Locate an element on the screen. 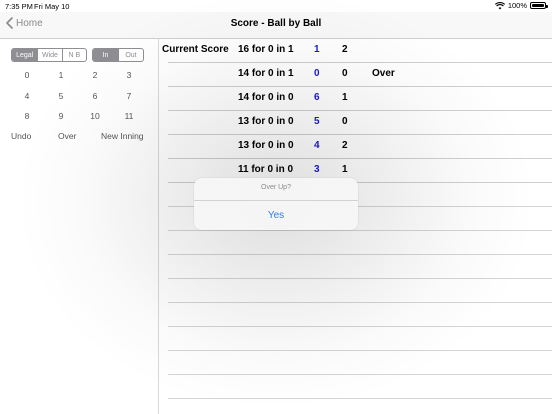  over-up-alert: Over Up? Yes is located at coordinates (276, 204).